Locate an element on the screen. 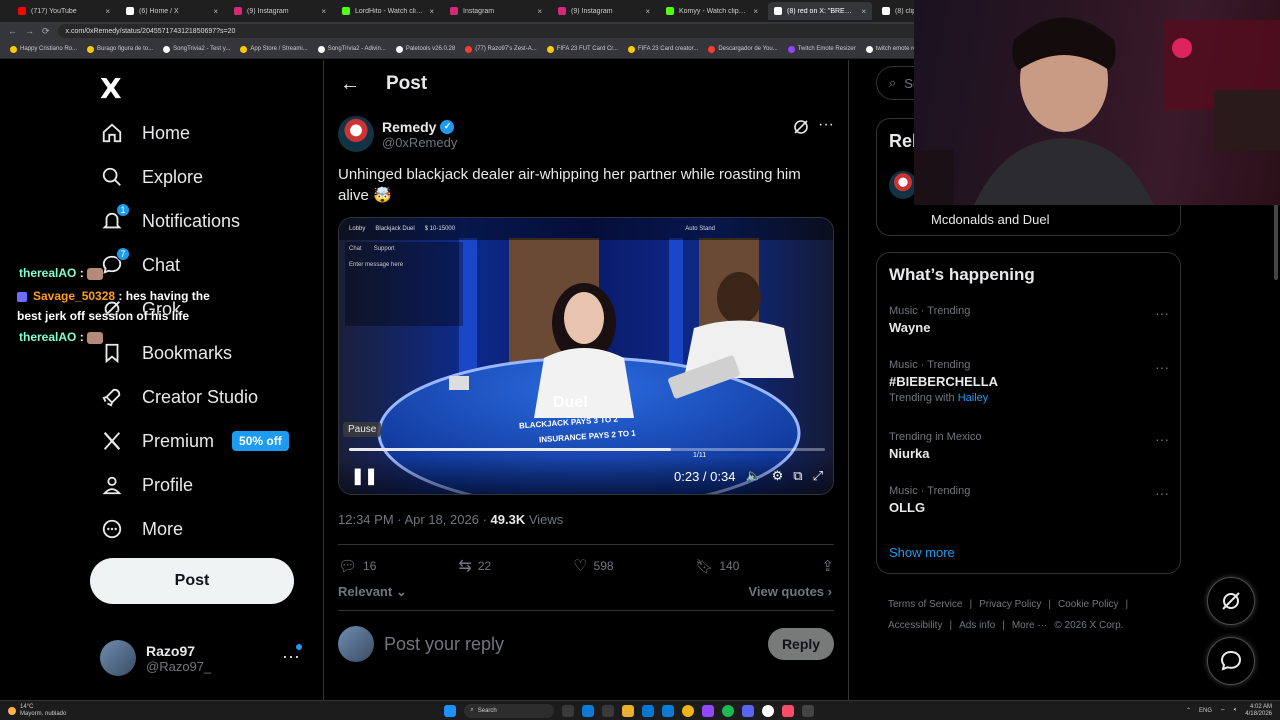 The width and height of the screenshot is (1280, 720). share-action: ⇪ is located at coordinates (827, 566).